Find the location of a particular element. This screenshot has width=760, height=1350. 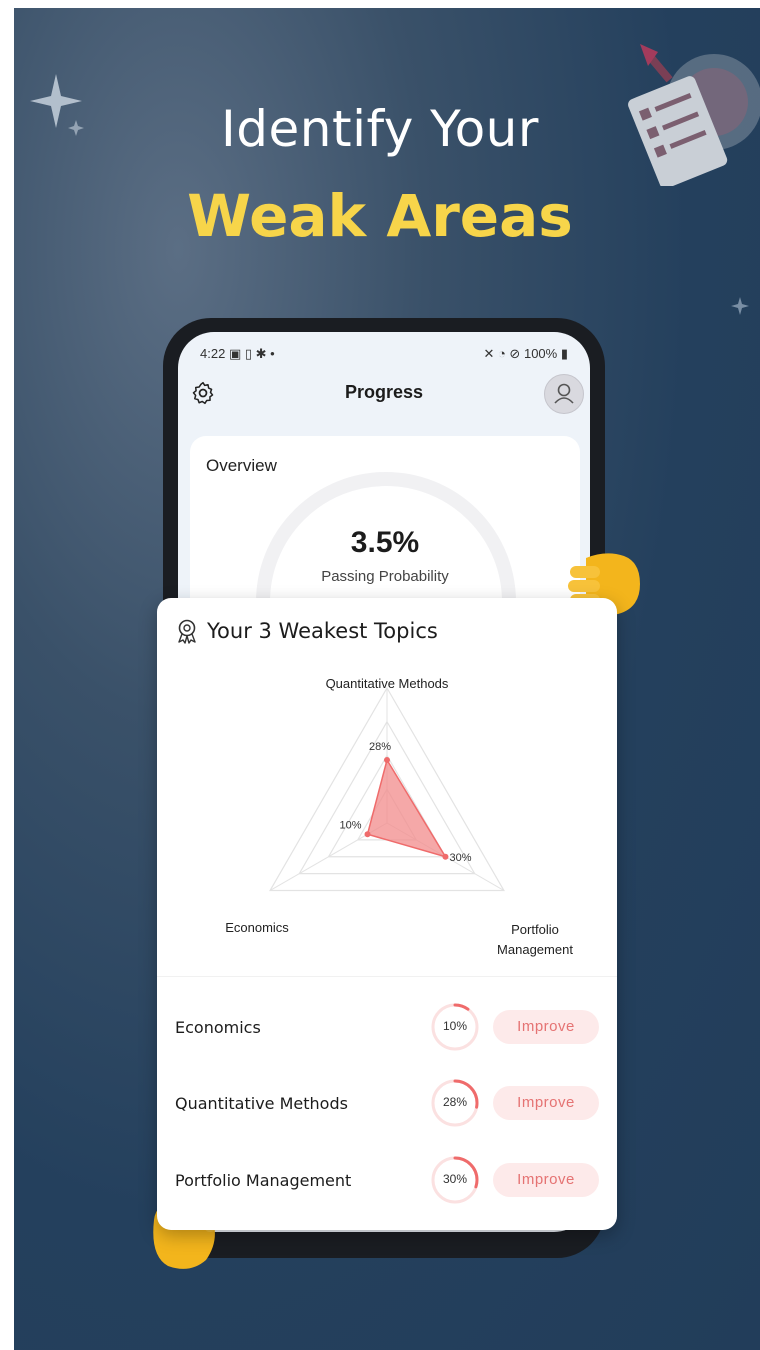

passing-probability-value: 3.5% is located at coordinates (385, 542).